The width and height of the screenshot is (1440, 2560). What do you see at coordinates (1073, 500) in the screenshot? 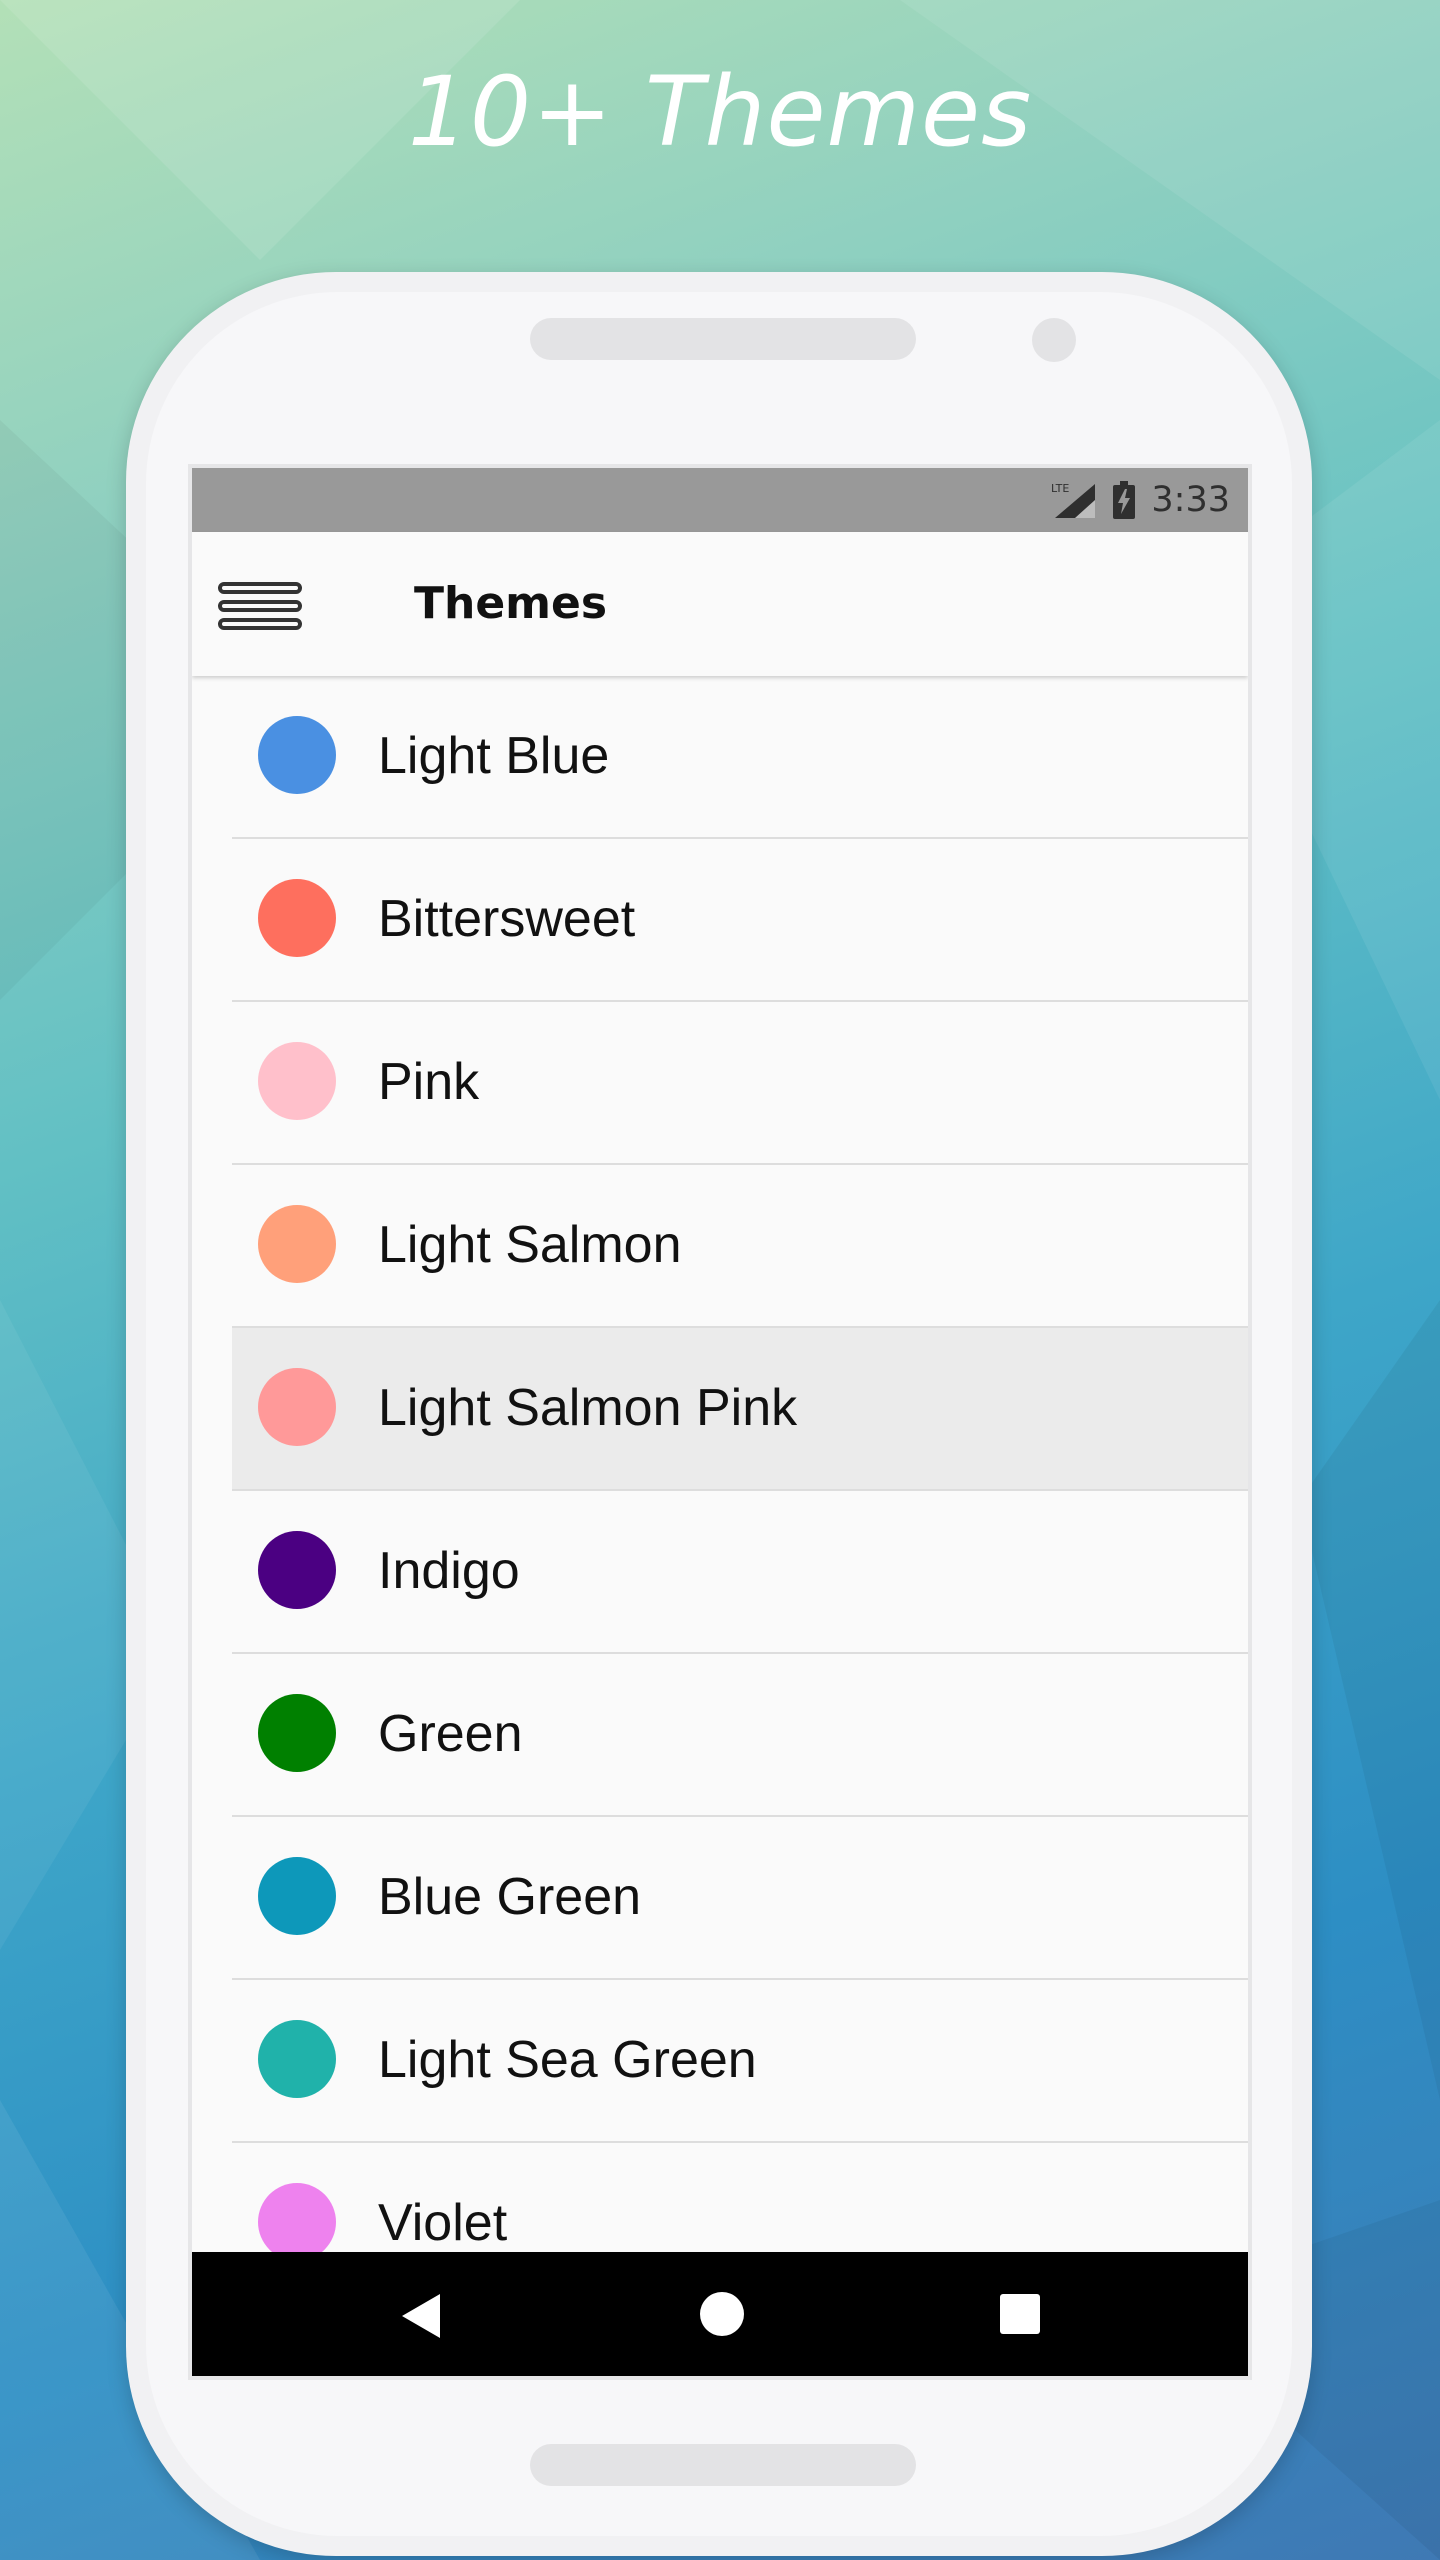
I see `signal-lte-icon: LTE` at bounding box center [1073, 500].